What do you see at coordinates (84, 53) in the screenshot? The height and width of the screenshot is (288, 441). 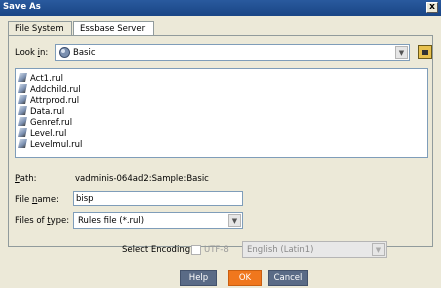 I see `look-in-value: Basic` at bounding box center [84, 53].